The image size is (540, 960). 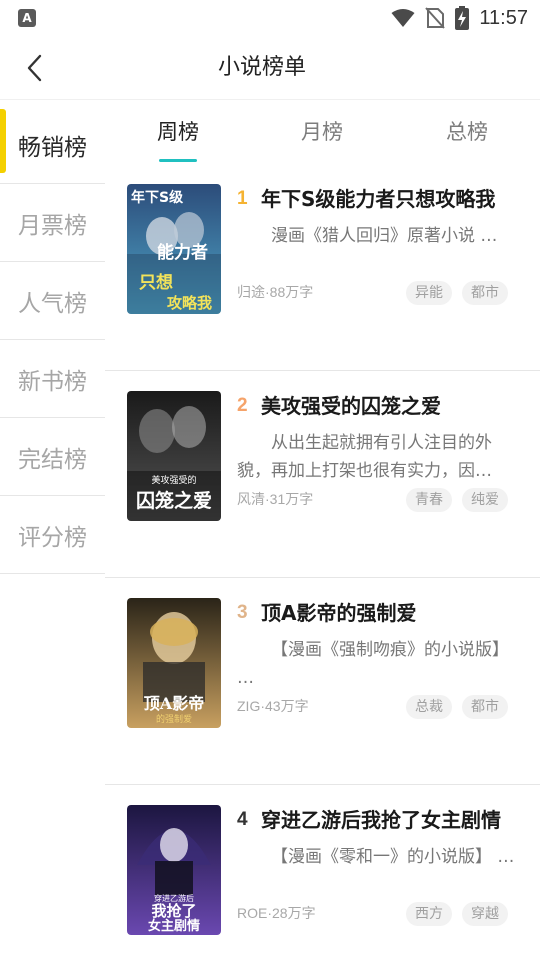 What do you see at coordinates (457, 293) in the screenshot?
I see `book-tags: 异能 都市` at bounding box center [457, 293].